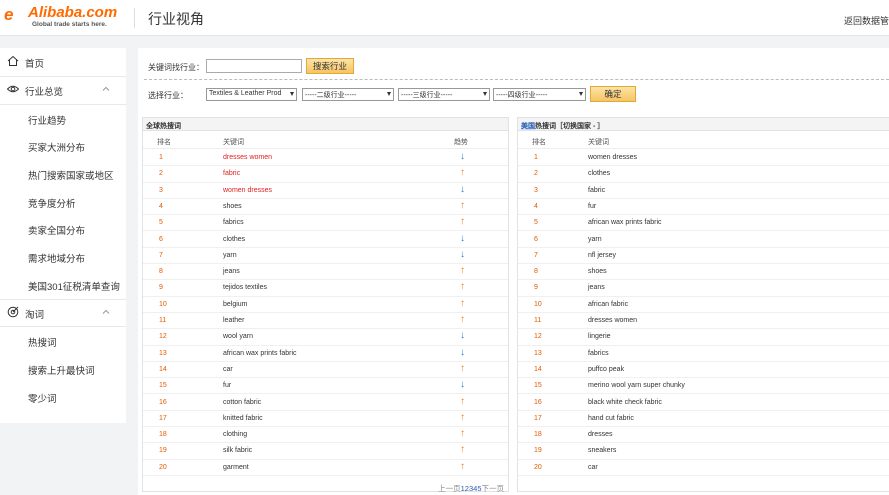 The height and width of the screenshot is (495, 889). Describe the element at coordinates (536, 288) in the screenshot. I see `rank-cell: 9` at that location.